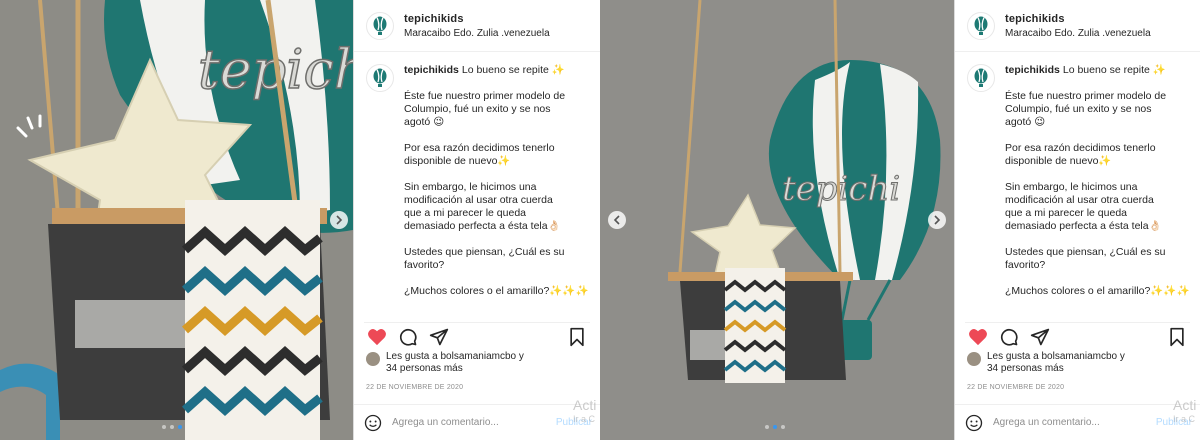 The width and height of the screenshot is (1200, 440). I want to click on carousel-prev-button, so click(617, 220).